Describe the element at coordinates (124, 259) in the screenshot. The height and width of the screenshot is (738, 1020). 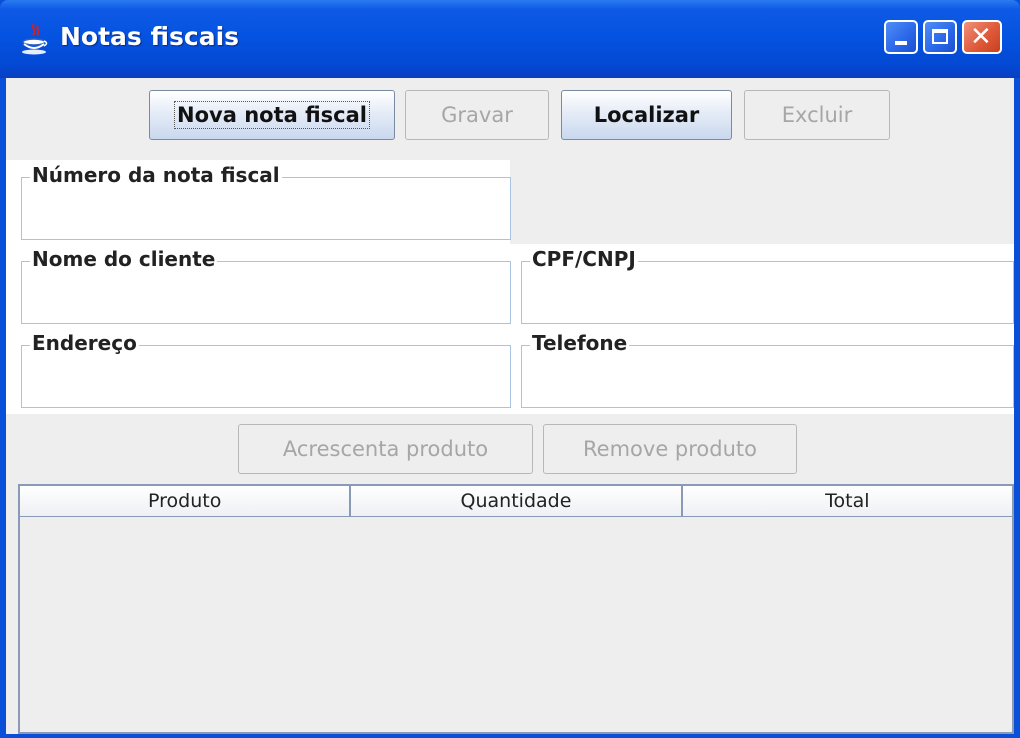
I see `client-name-label: Nome do cliente` at that location.